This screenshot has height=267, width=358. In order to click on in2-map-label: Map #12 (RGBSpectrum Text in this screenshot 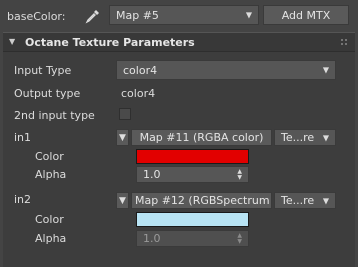, I will do `click(203, 200)`.